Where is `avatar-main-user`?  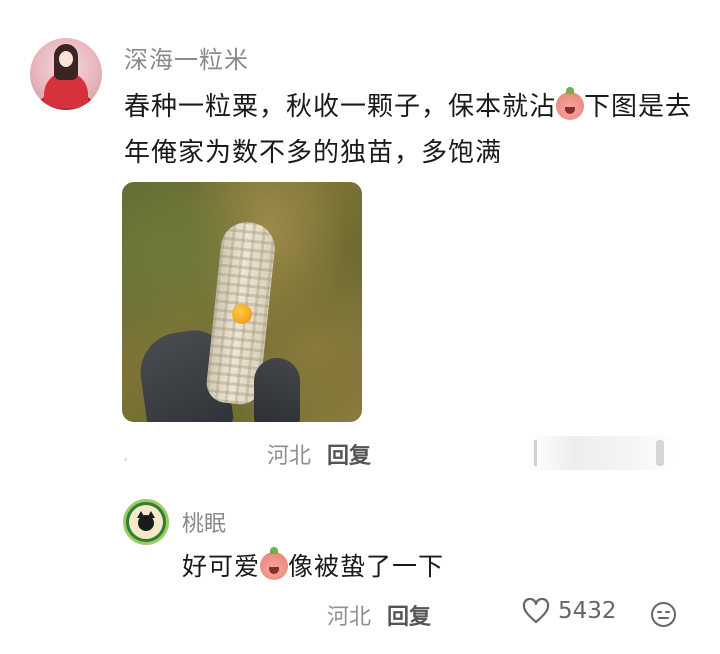
avatar-main-user is located at coordinates (66, 74).